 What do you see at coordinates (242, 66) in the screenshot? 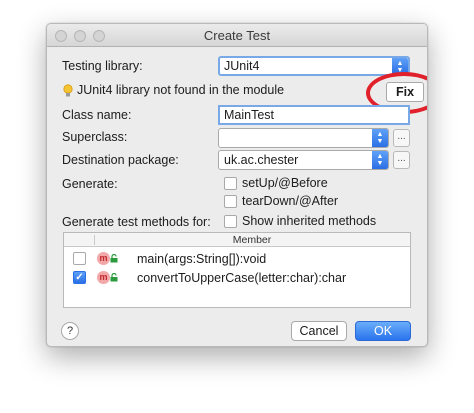
I see `testing-library-value: JUnit4` at bounding box center [242, 66].